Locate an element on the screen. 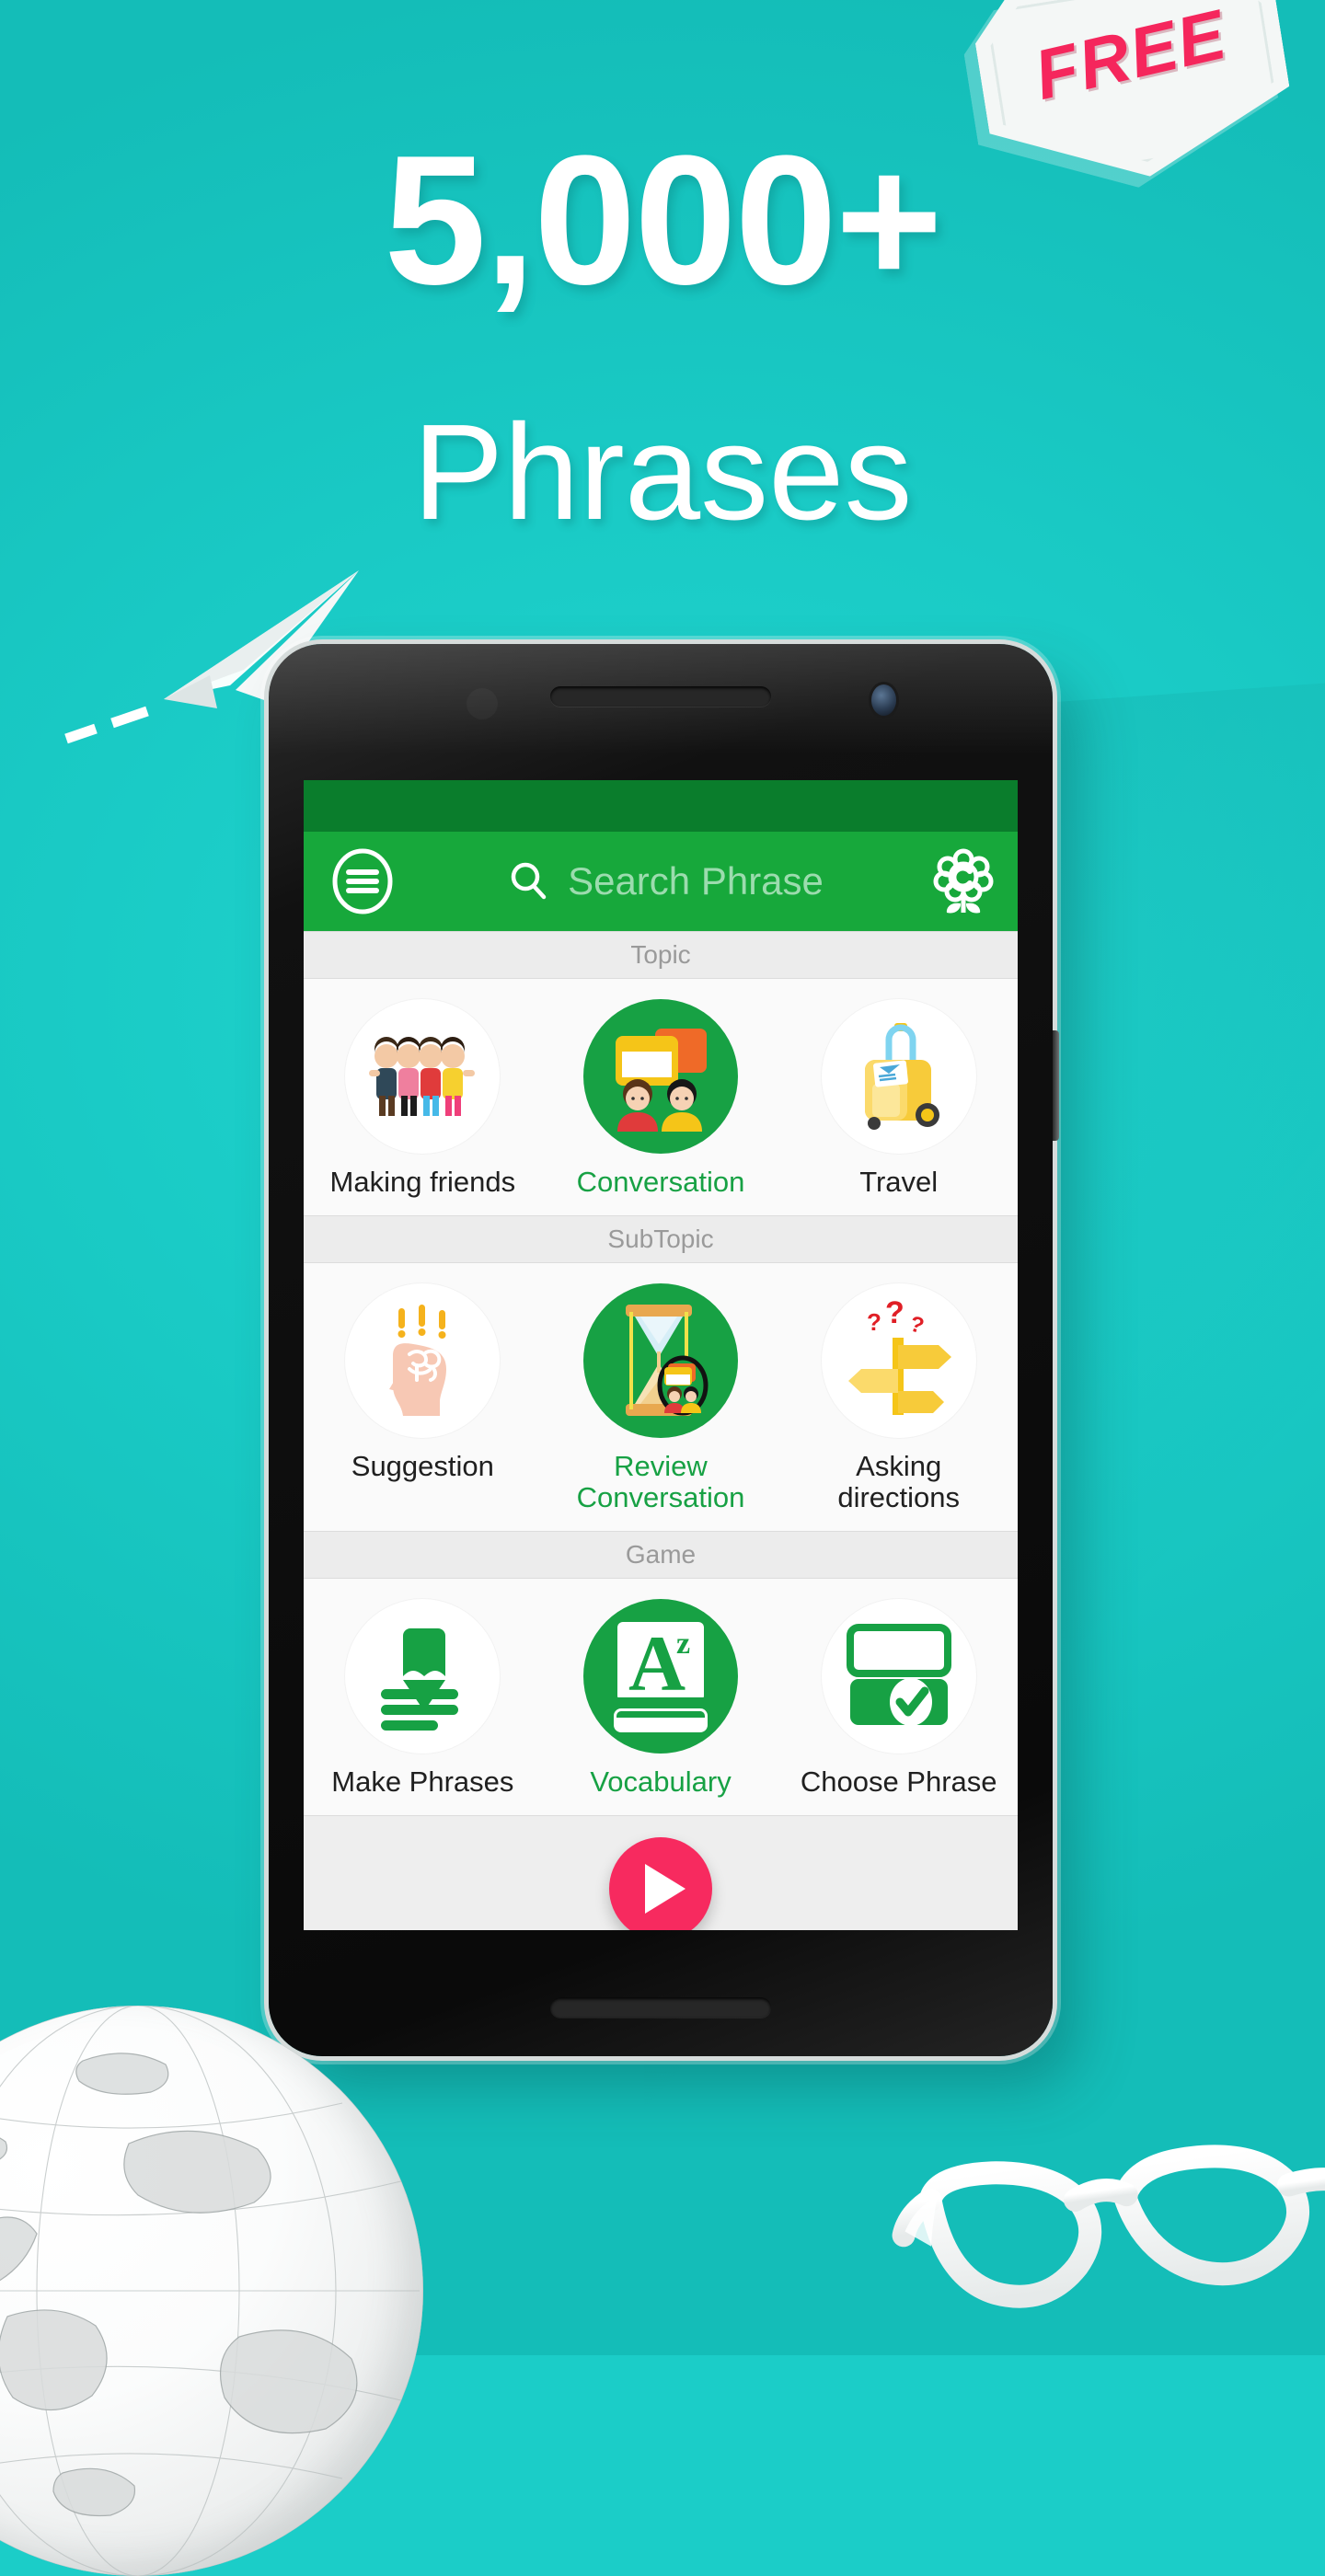 The image size is (1325, 2576). status-bar is located at coordinates (661, 806).